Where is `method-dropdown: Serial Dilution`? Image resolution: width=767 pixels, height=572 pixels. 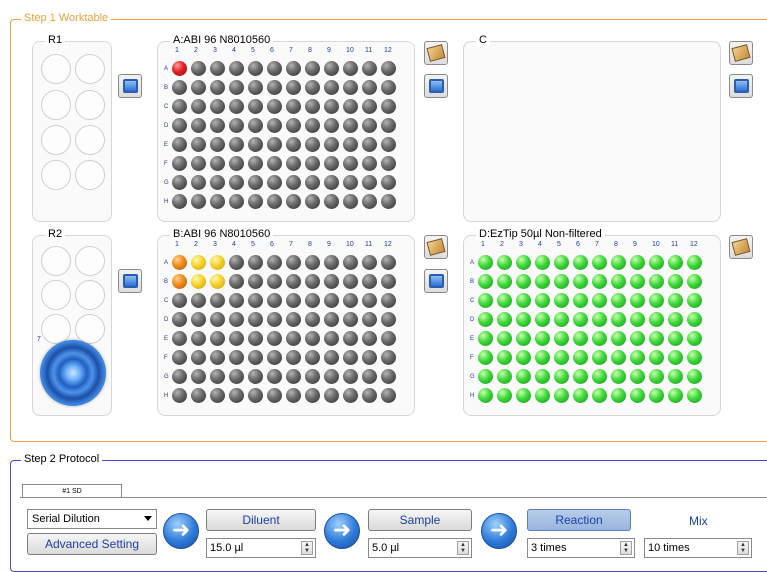
method-dropdown: Serial Dilution is located at coordinates (92, 519).